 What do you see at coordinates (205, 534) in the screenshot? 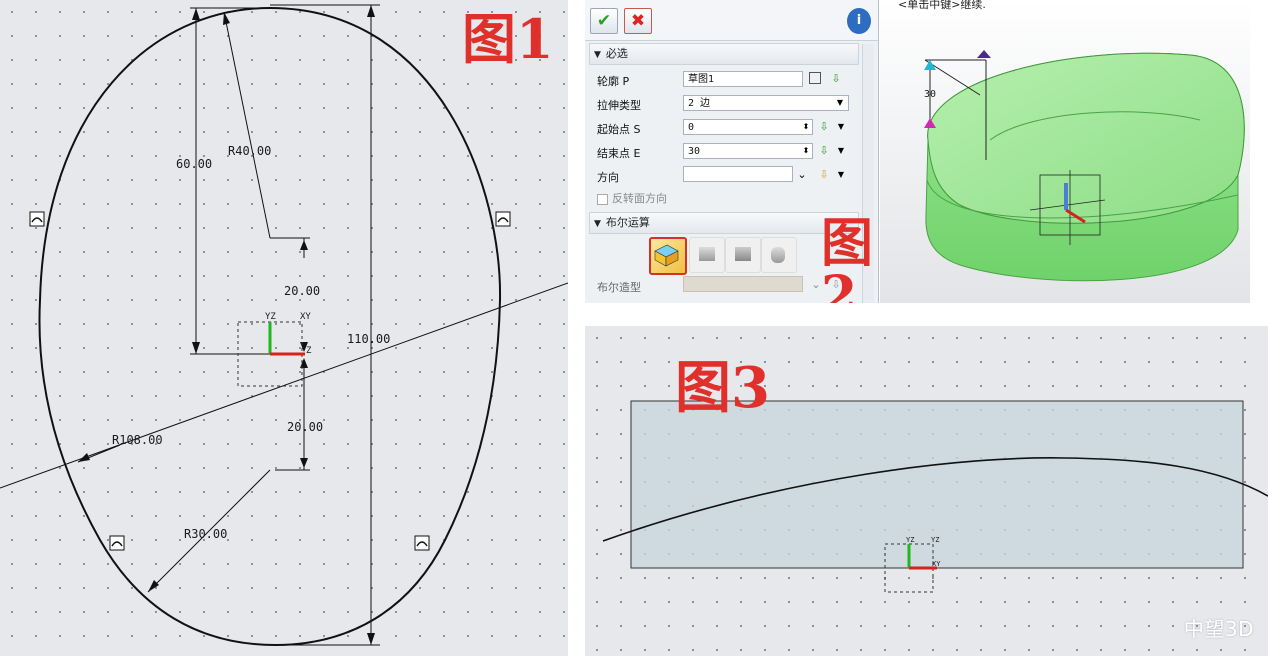
I see `dim-r30: R30.00` at bounding box center [205, 534].